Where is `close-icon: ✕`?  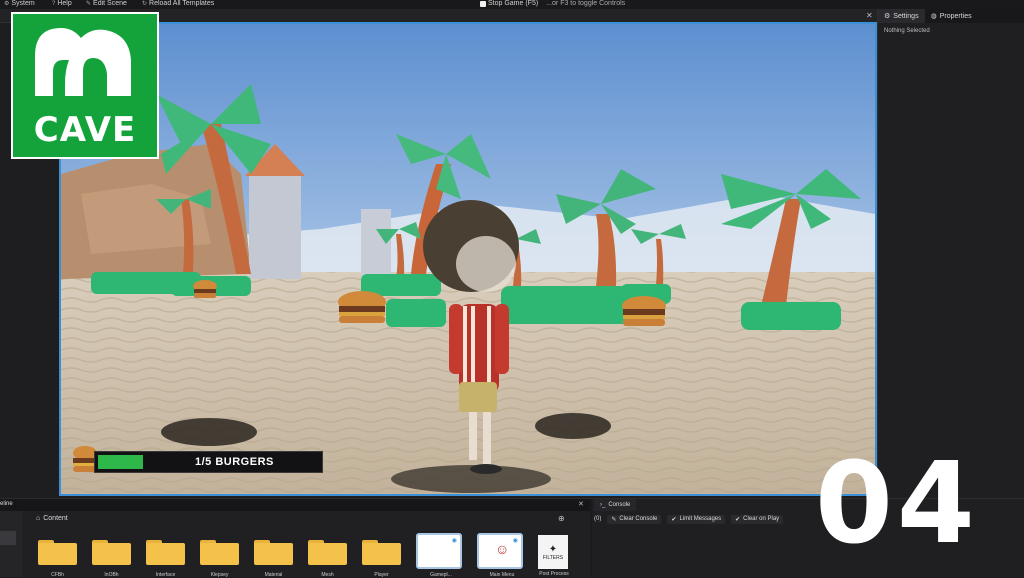
close-icon: ✕ is located at coordinates (869, 15).